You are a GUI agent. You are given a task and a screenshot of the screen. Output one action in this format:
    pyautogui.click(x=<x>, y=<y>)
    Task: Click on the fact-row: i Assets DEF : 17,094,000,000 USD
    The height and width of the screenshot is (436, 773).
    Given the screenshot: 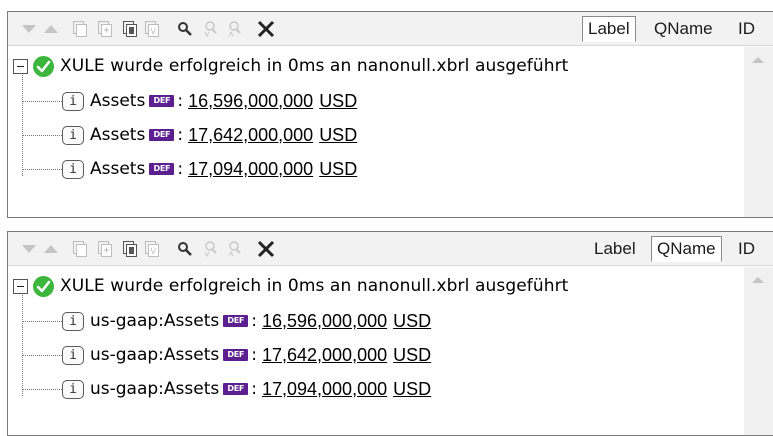 What is the action you would take?
    pyautogui.click(x=189, y=169)
    